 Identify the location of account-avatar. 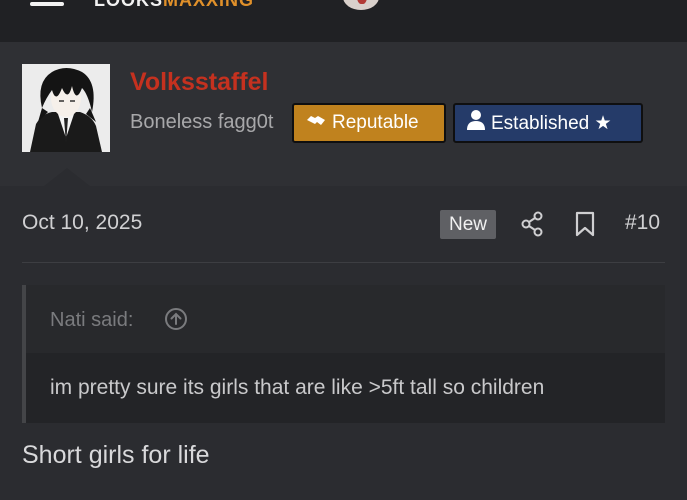
(361, 5).